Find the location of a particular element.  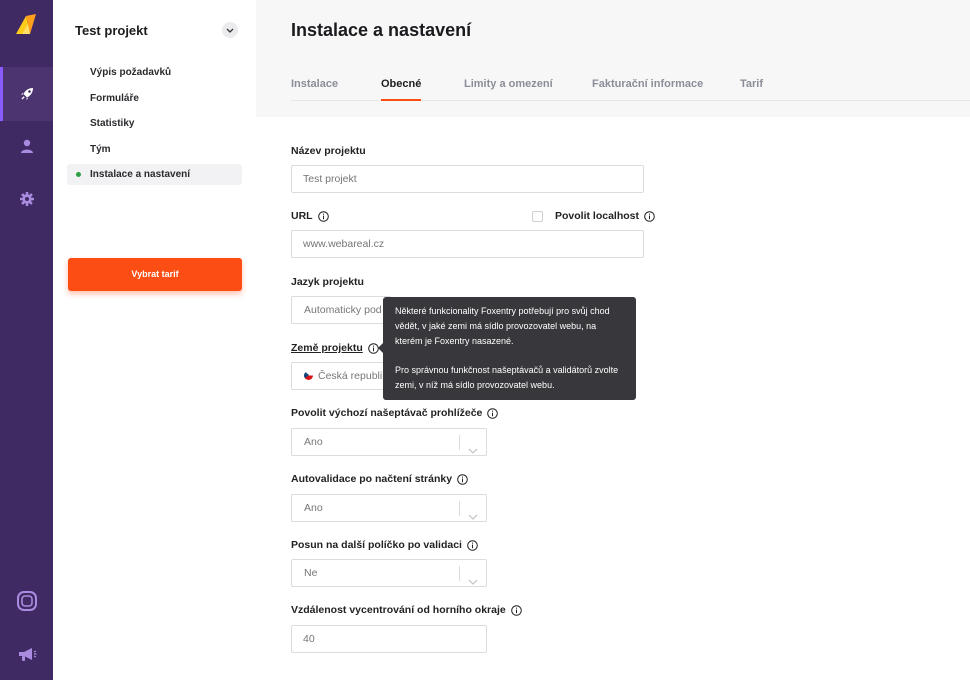

sidebar-item-label: Instalace a nastavení is located at coordinates (140, 175).